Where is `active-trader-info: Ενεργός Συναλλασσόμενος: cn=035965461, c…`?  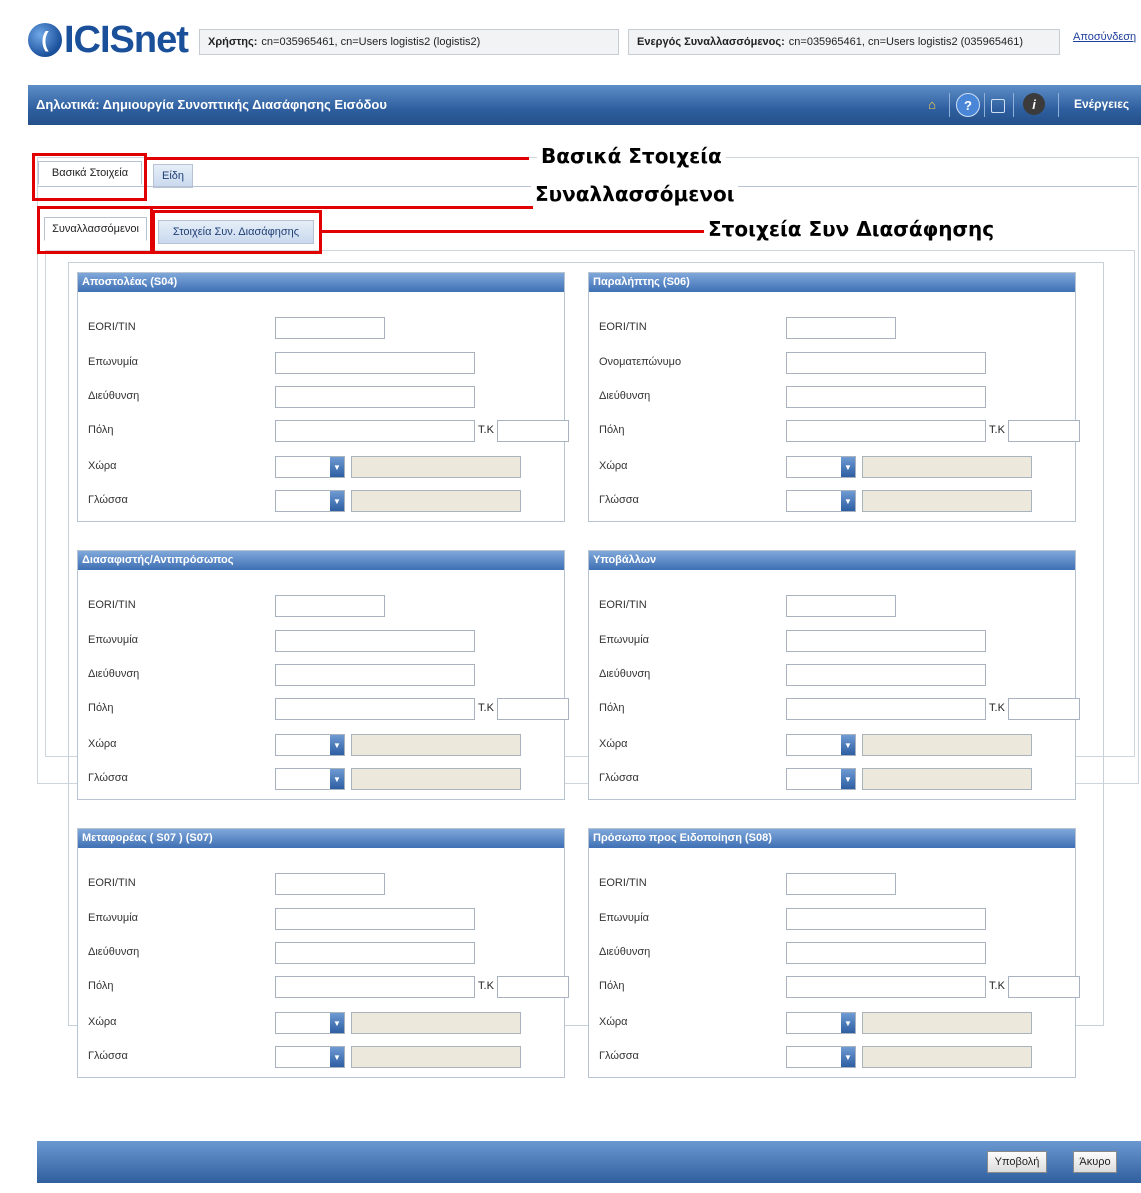 active-trader-info: Ενεργός Συναλλασσόμενος: cn=035965461, c… is located at coordinates (844, 42).